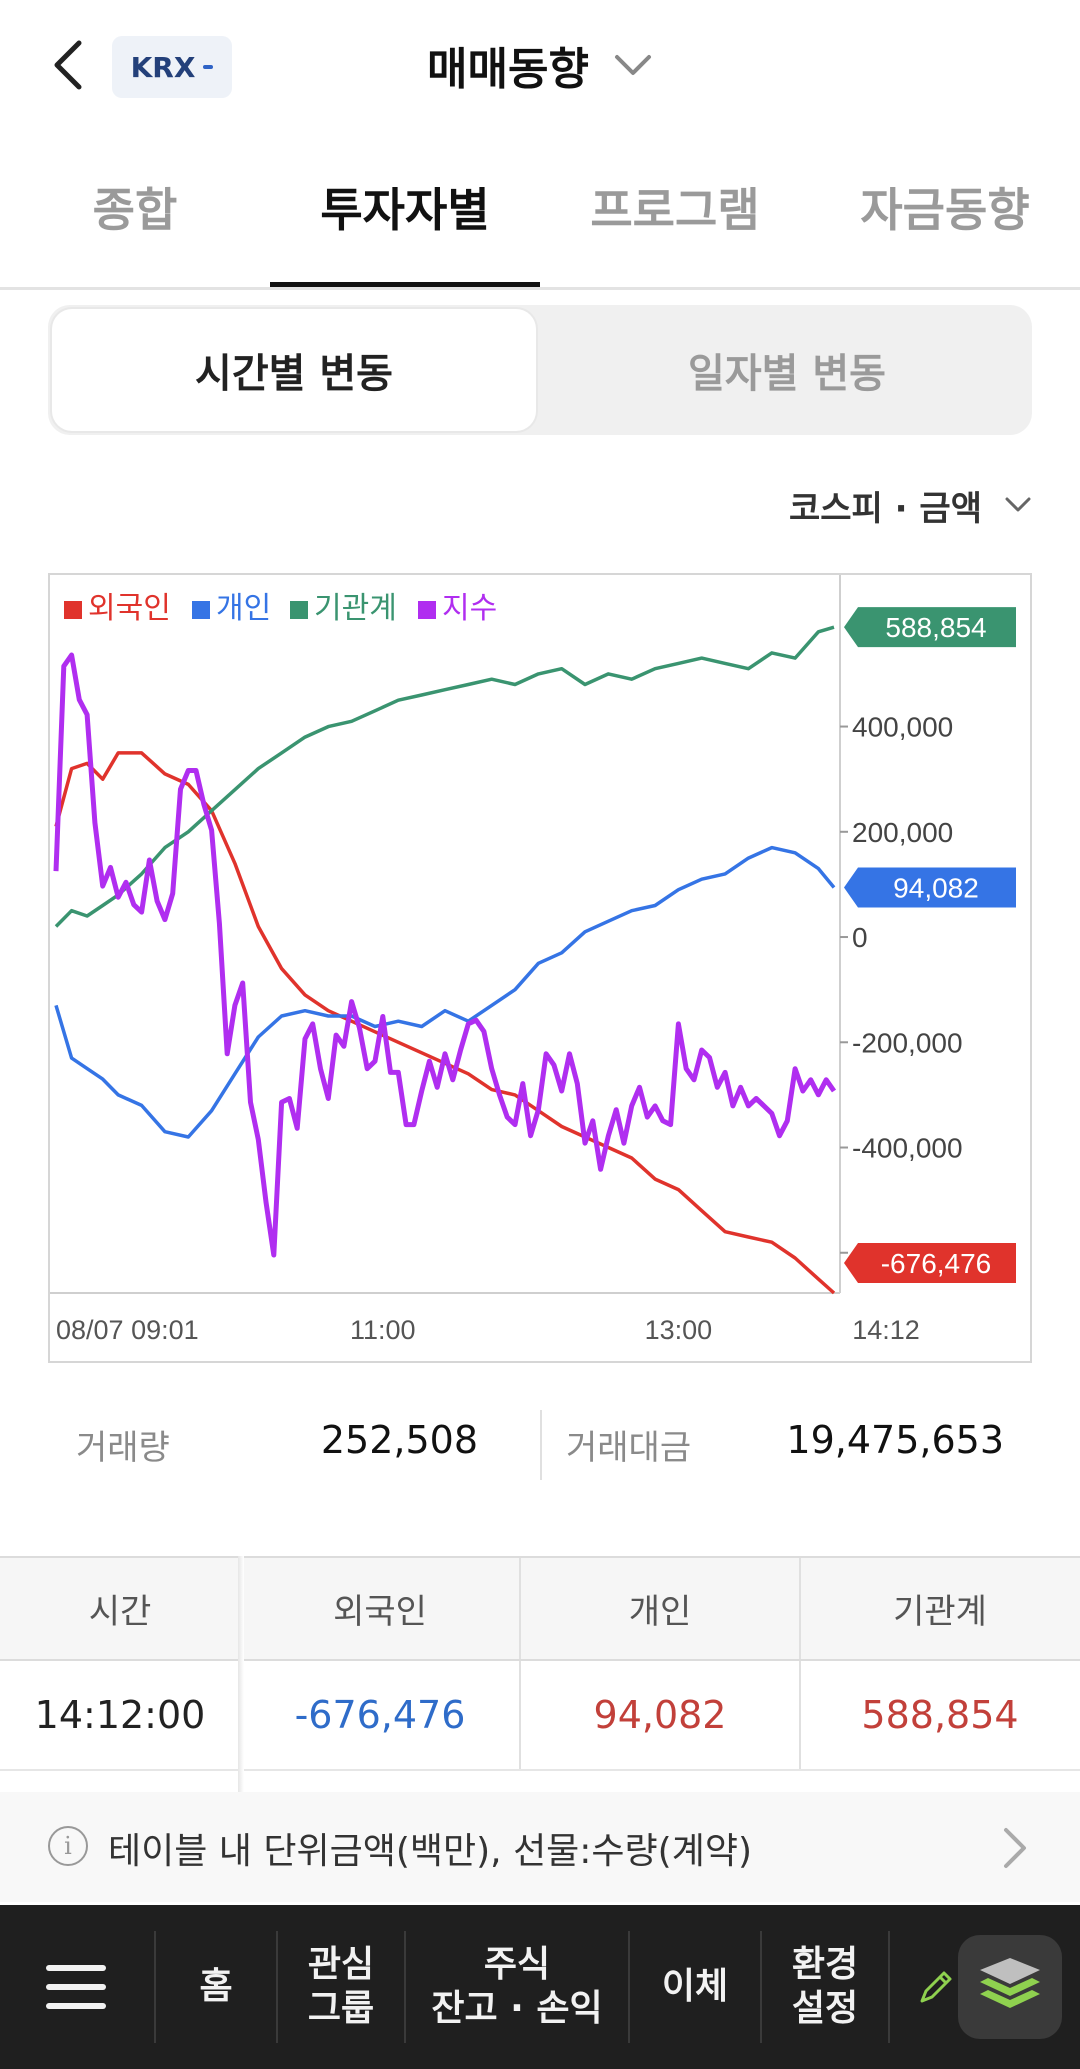 Image resolution: width=1080 pixels, height=2069 pixels. What do you see at coordinates (540, 1608) in the screenshot?
I see `table-header: 시간 외국인 개인 기관계` at bounding box center [540, 1608].